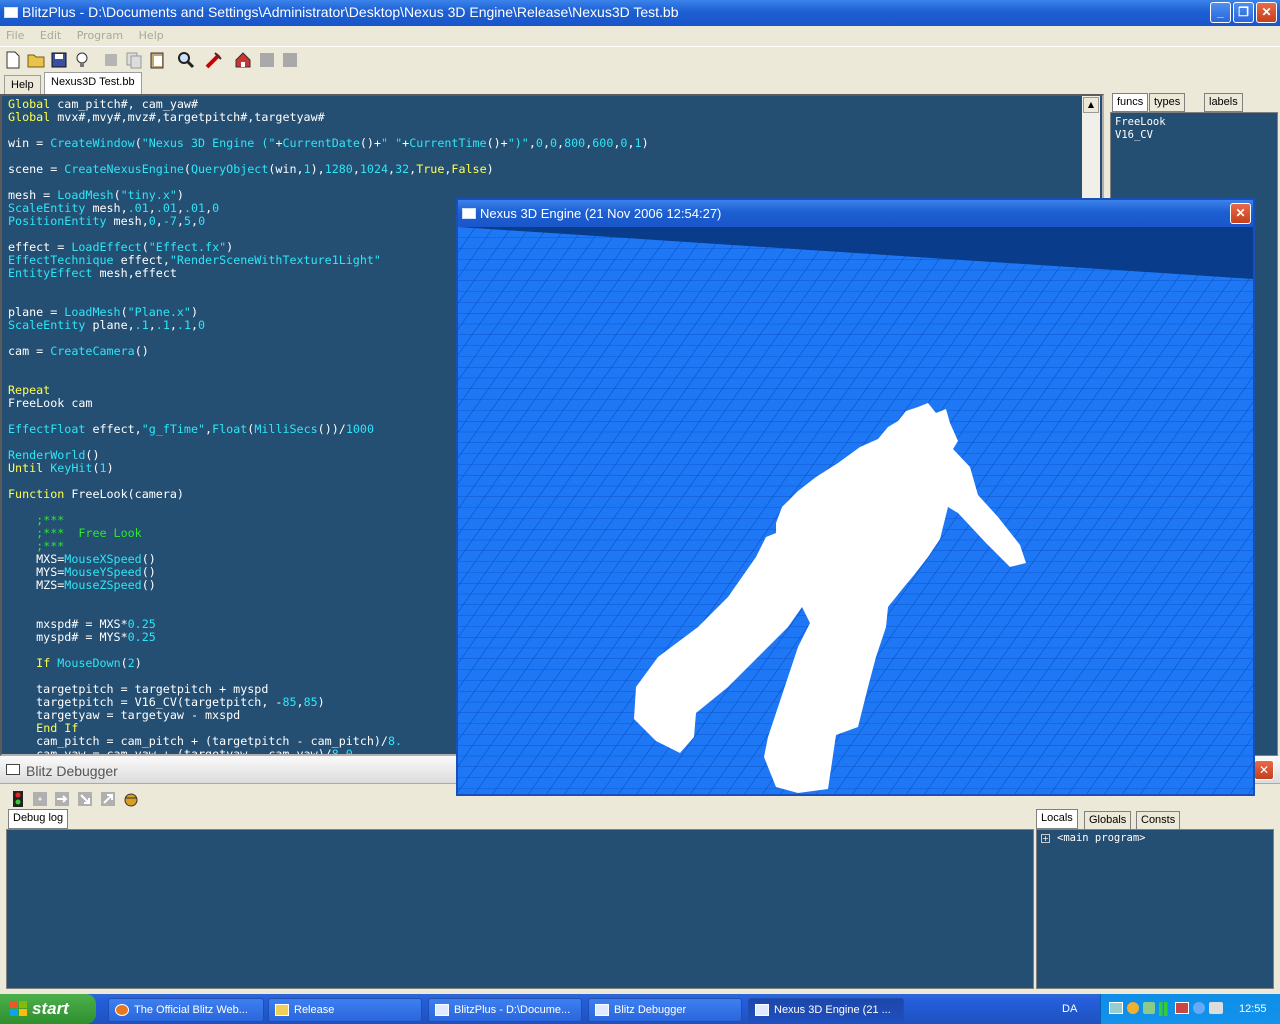 This screenshot has width=1280, height=1024. I want to click on code-token: -7, so click(169, 221).